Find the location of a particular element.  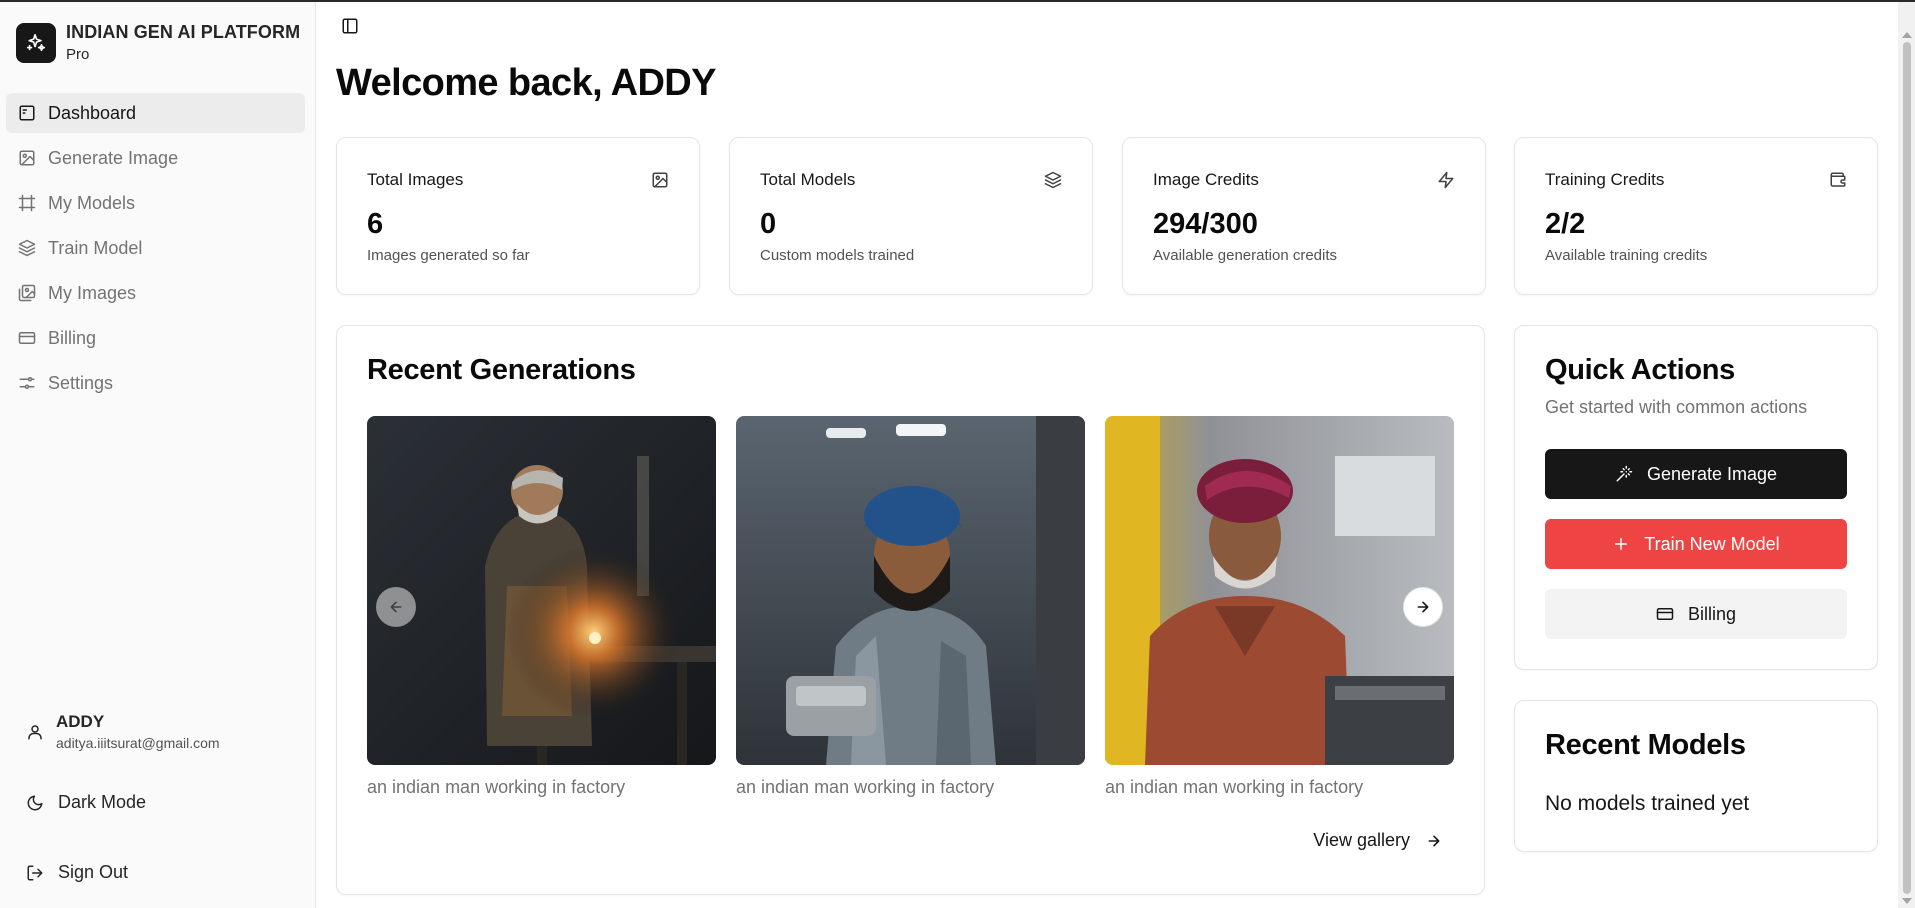

stat-description: Images generated so far is located at coordinates (448, 255).